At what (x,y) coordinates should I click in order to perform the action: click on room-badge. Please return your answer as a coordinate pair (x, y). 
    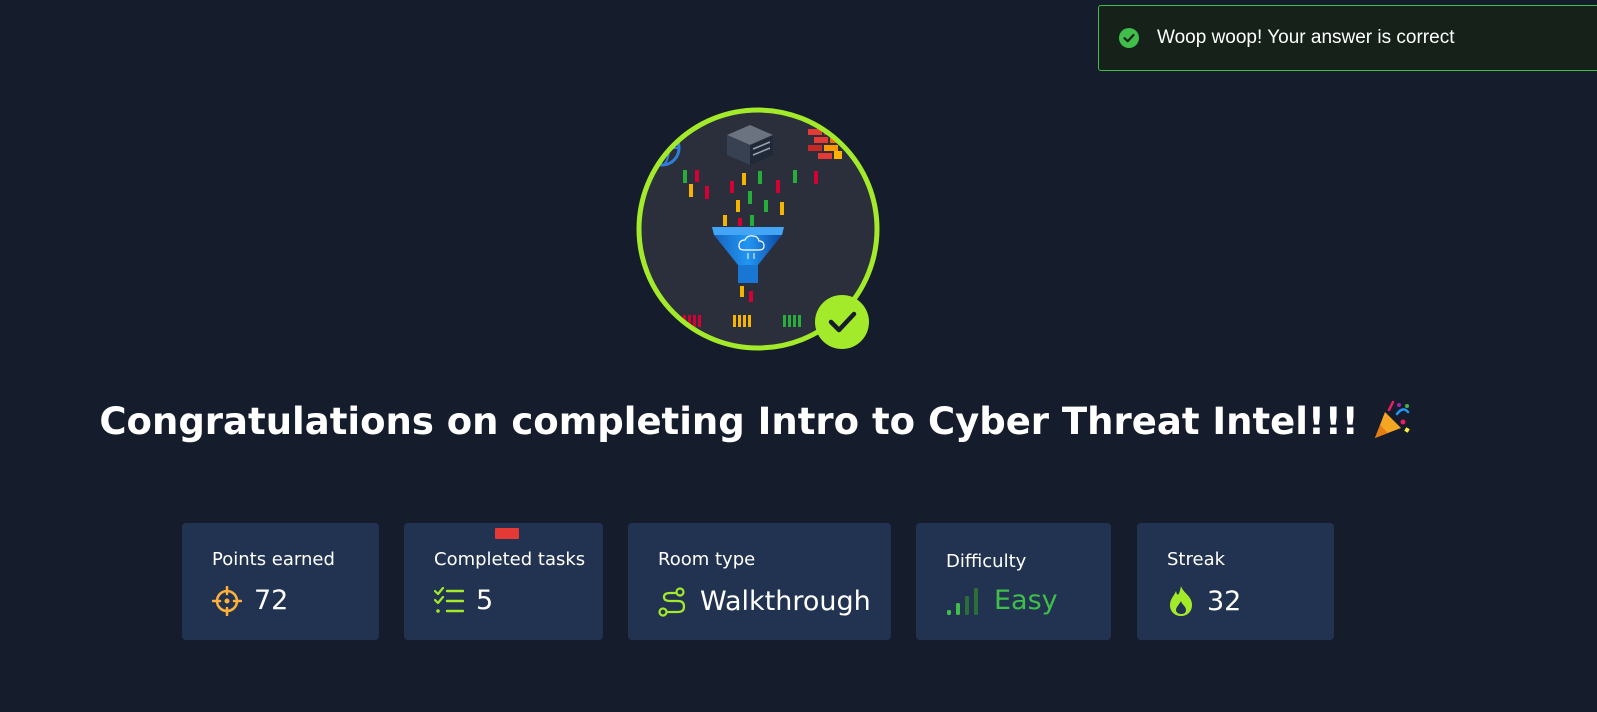
    Looking at the image, I should click on (758, 229).